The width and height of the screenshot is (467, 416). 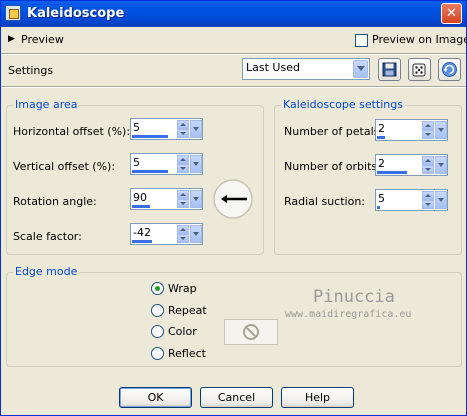 I want to click on rotation-angle-spinner, so click(x=183, y=199).